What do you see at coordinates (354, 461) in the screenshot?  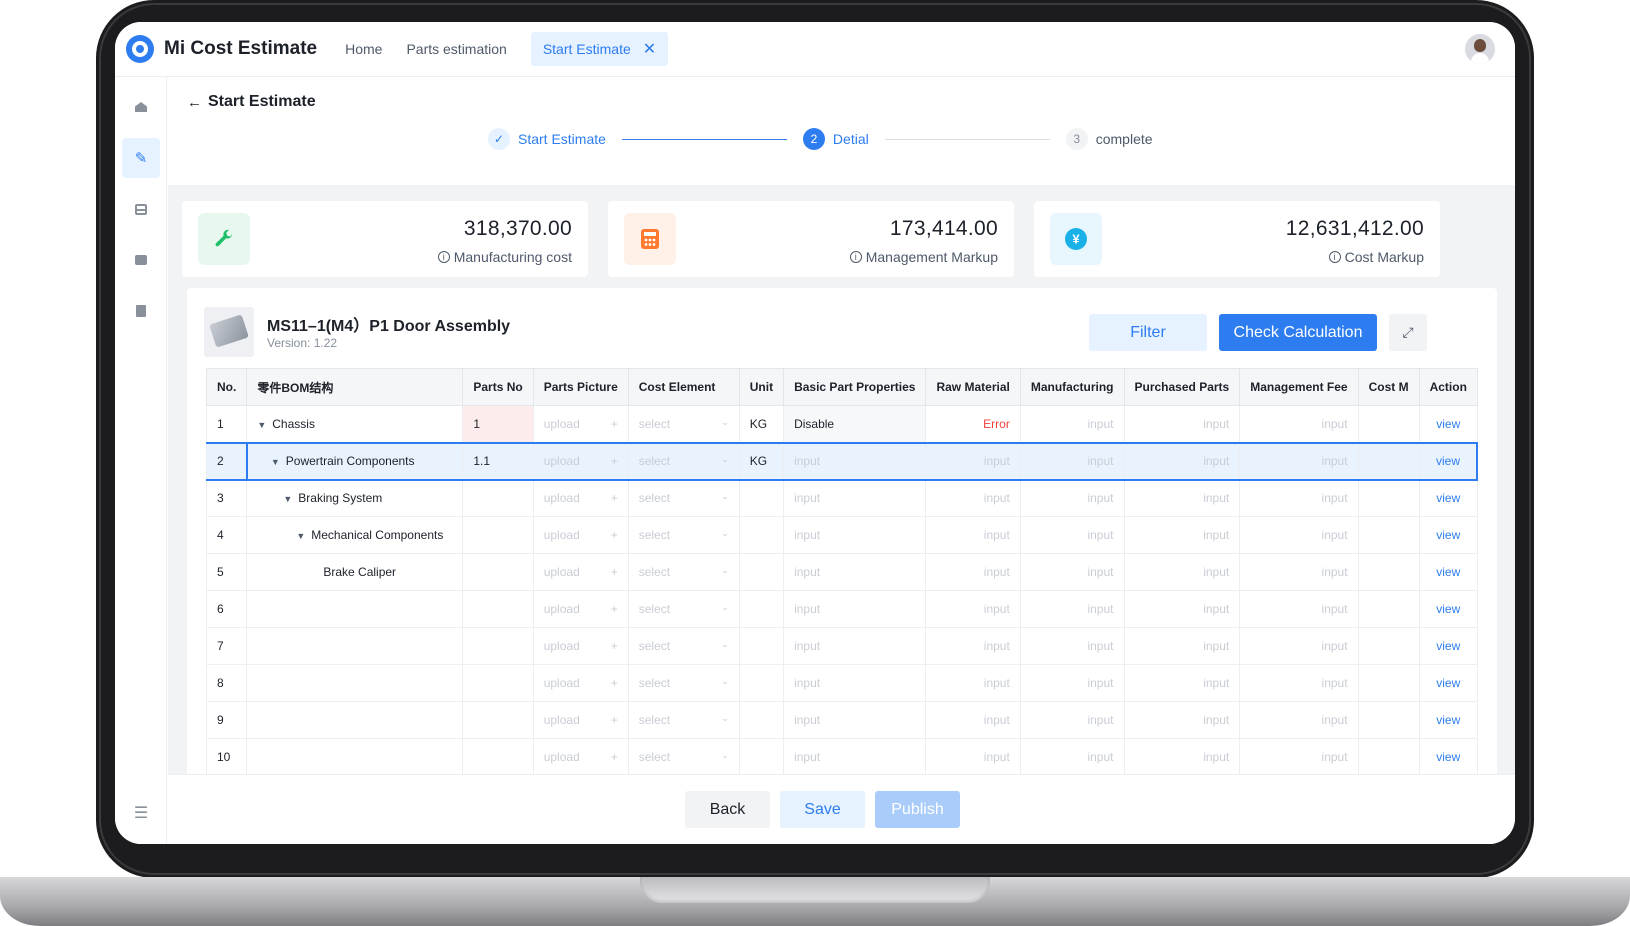 I see `bom-name-cell: ▼ Powertrain Components` at bounding box center [354, 461].